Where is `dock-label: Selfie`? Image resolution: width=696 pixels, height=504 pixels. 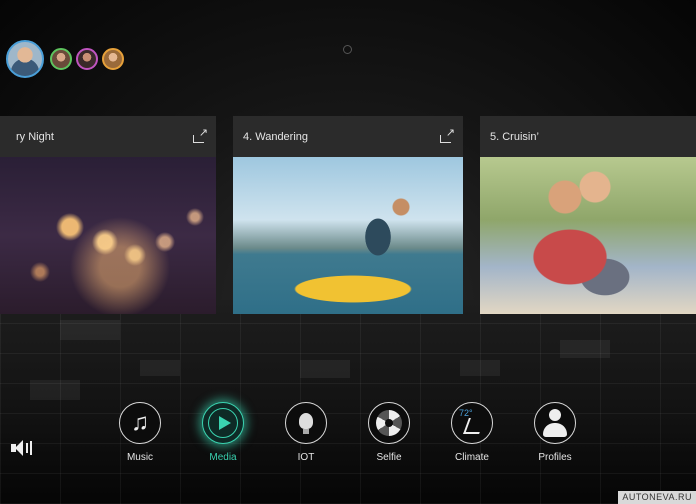 dock-label: Selfie is located at coordinates (389, 457).